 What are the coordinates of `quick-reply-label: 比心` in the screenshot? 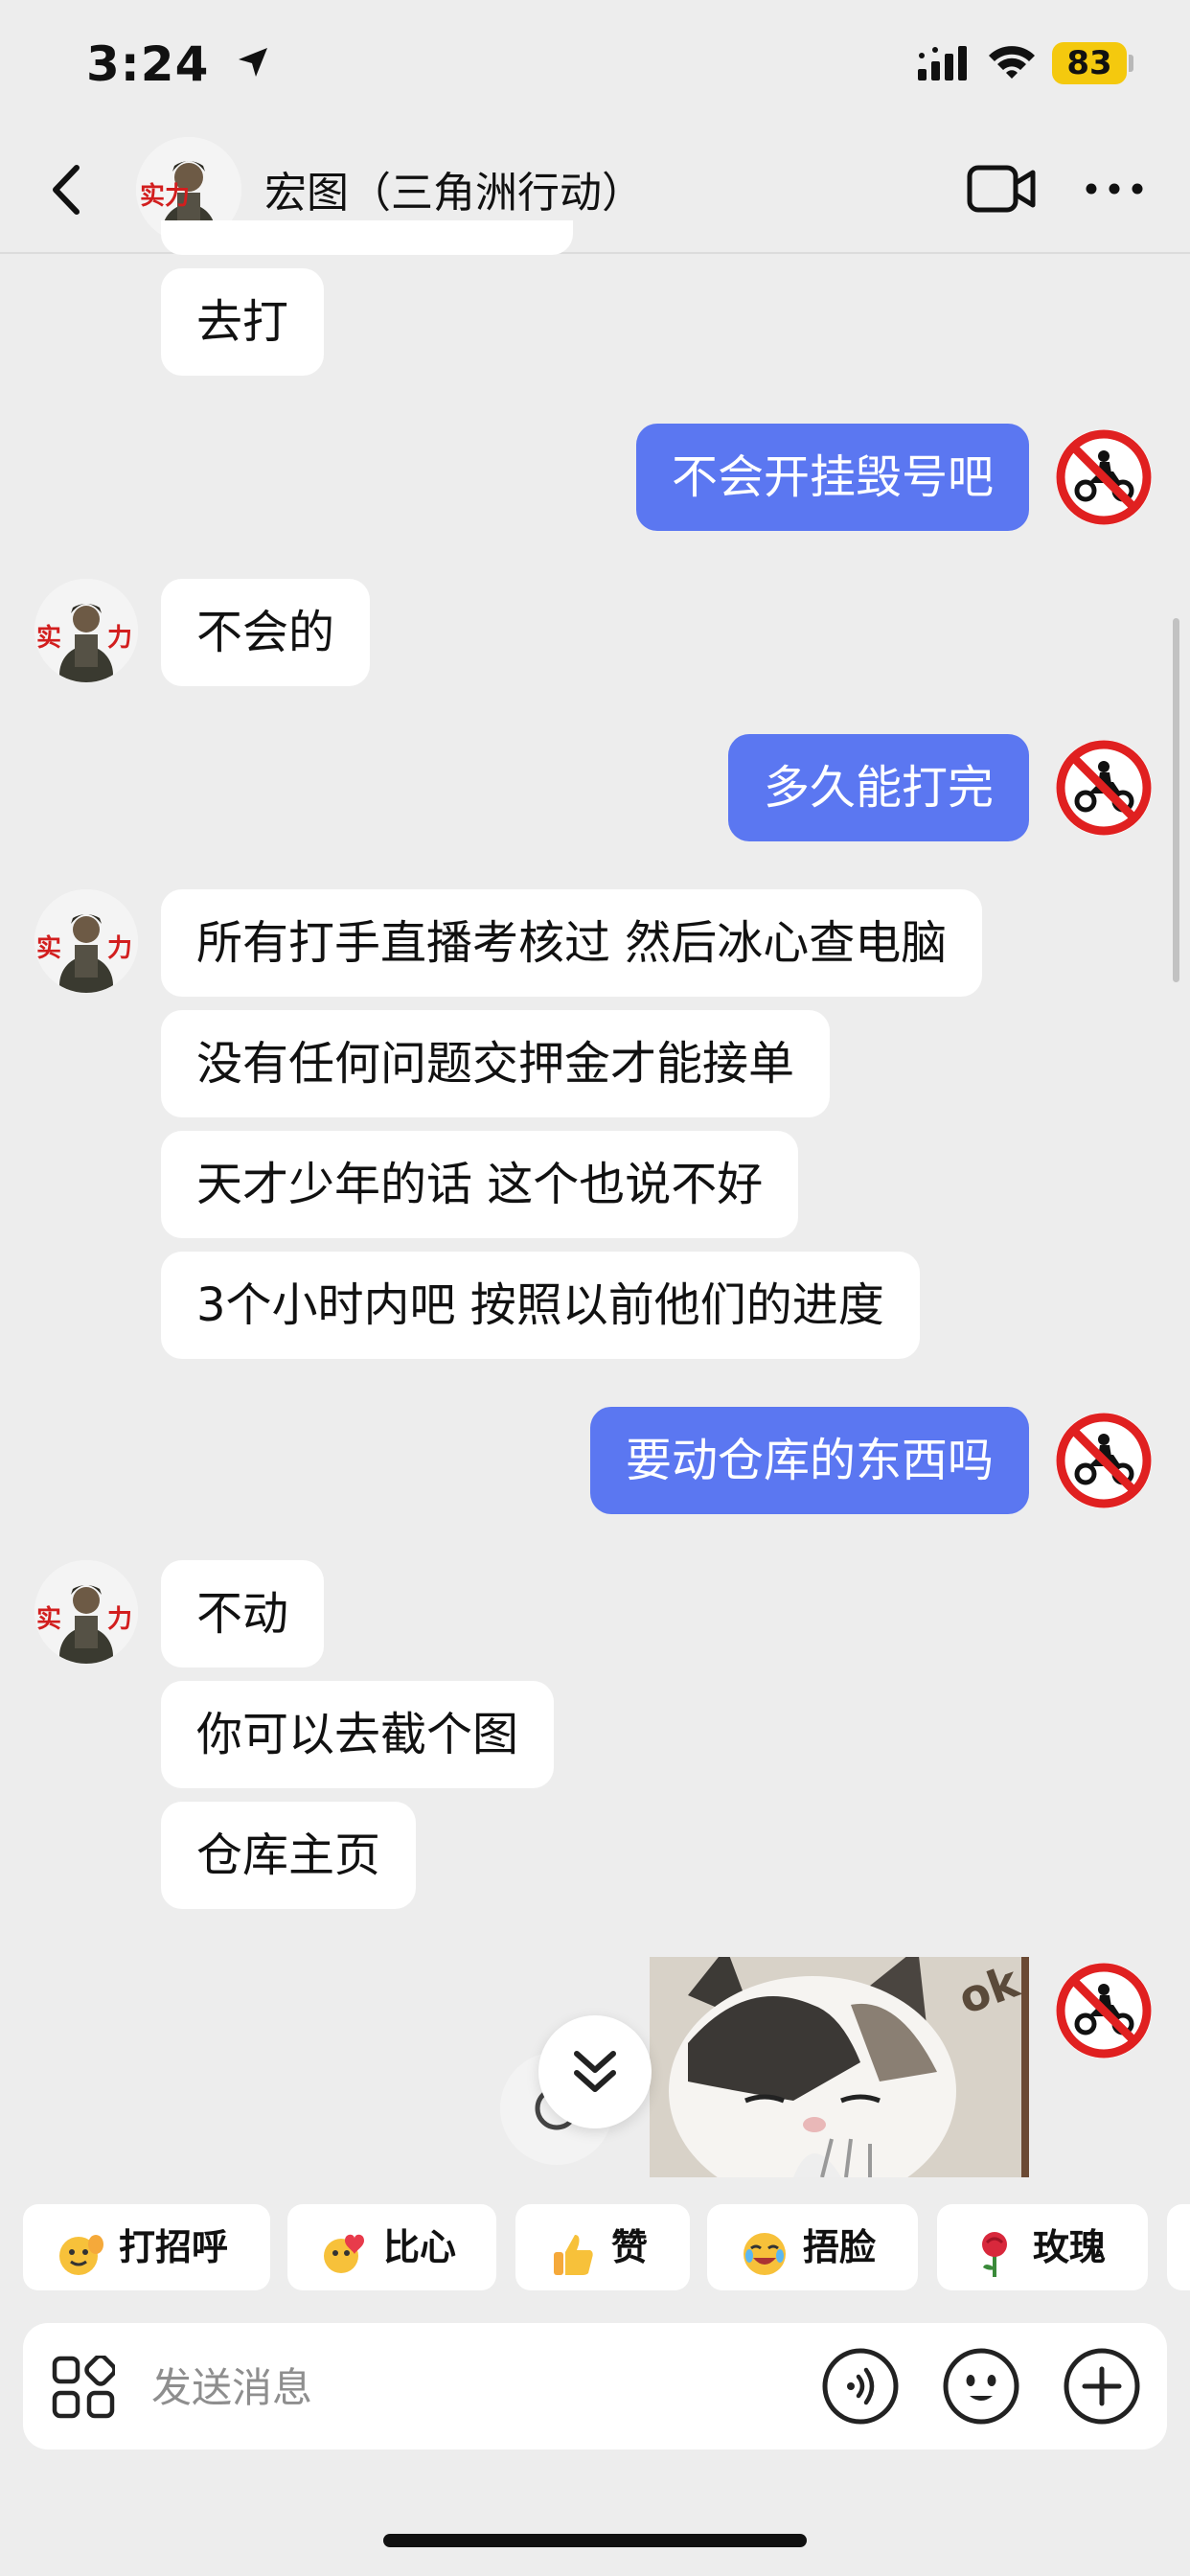 It's located at (420, 2247).